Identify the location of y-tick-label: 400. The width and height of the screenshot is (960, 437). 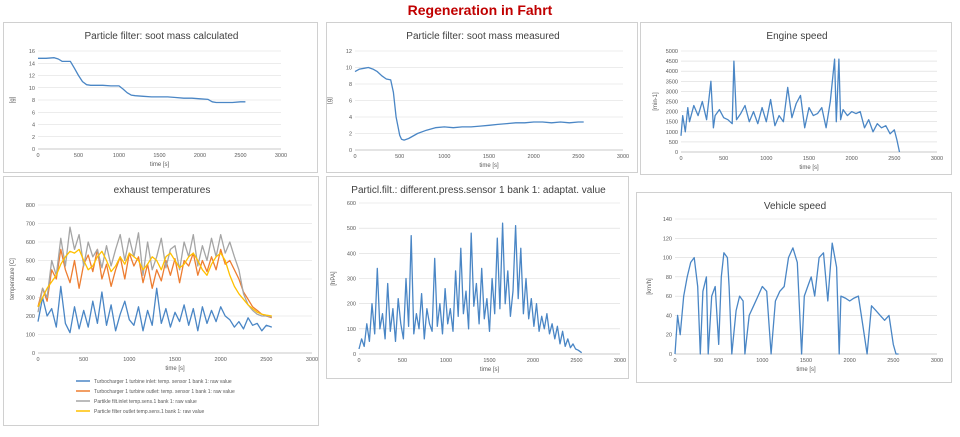
(351, 254).